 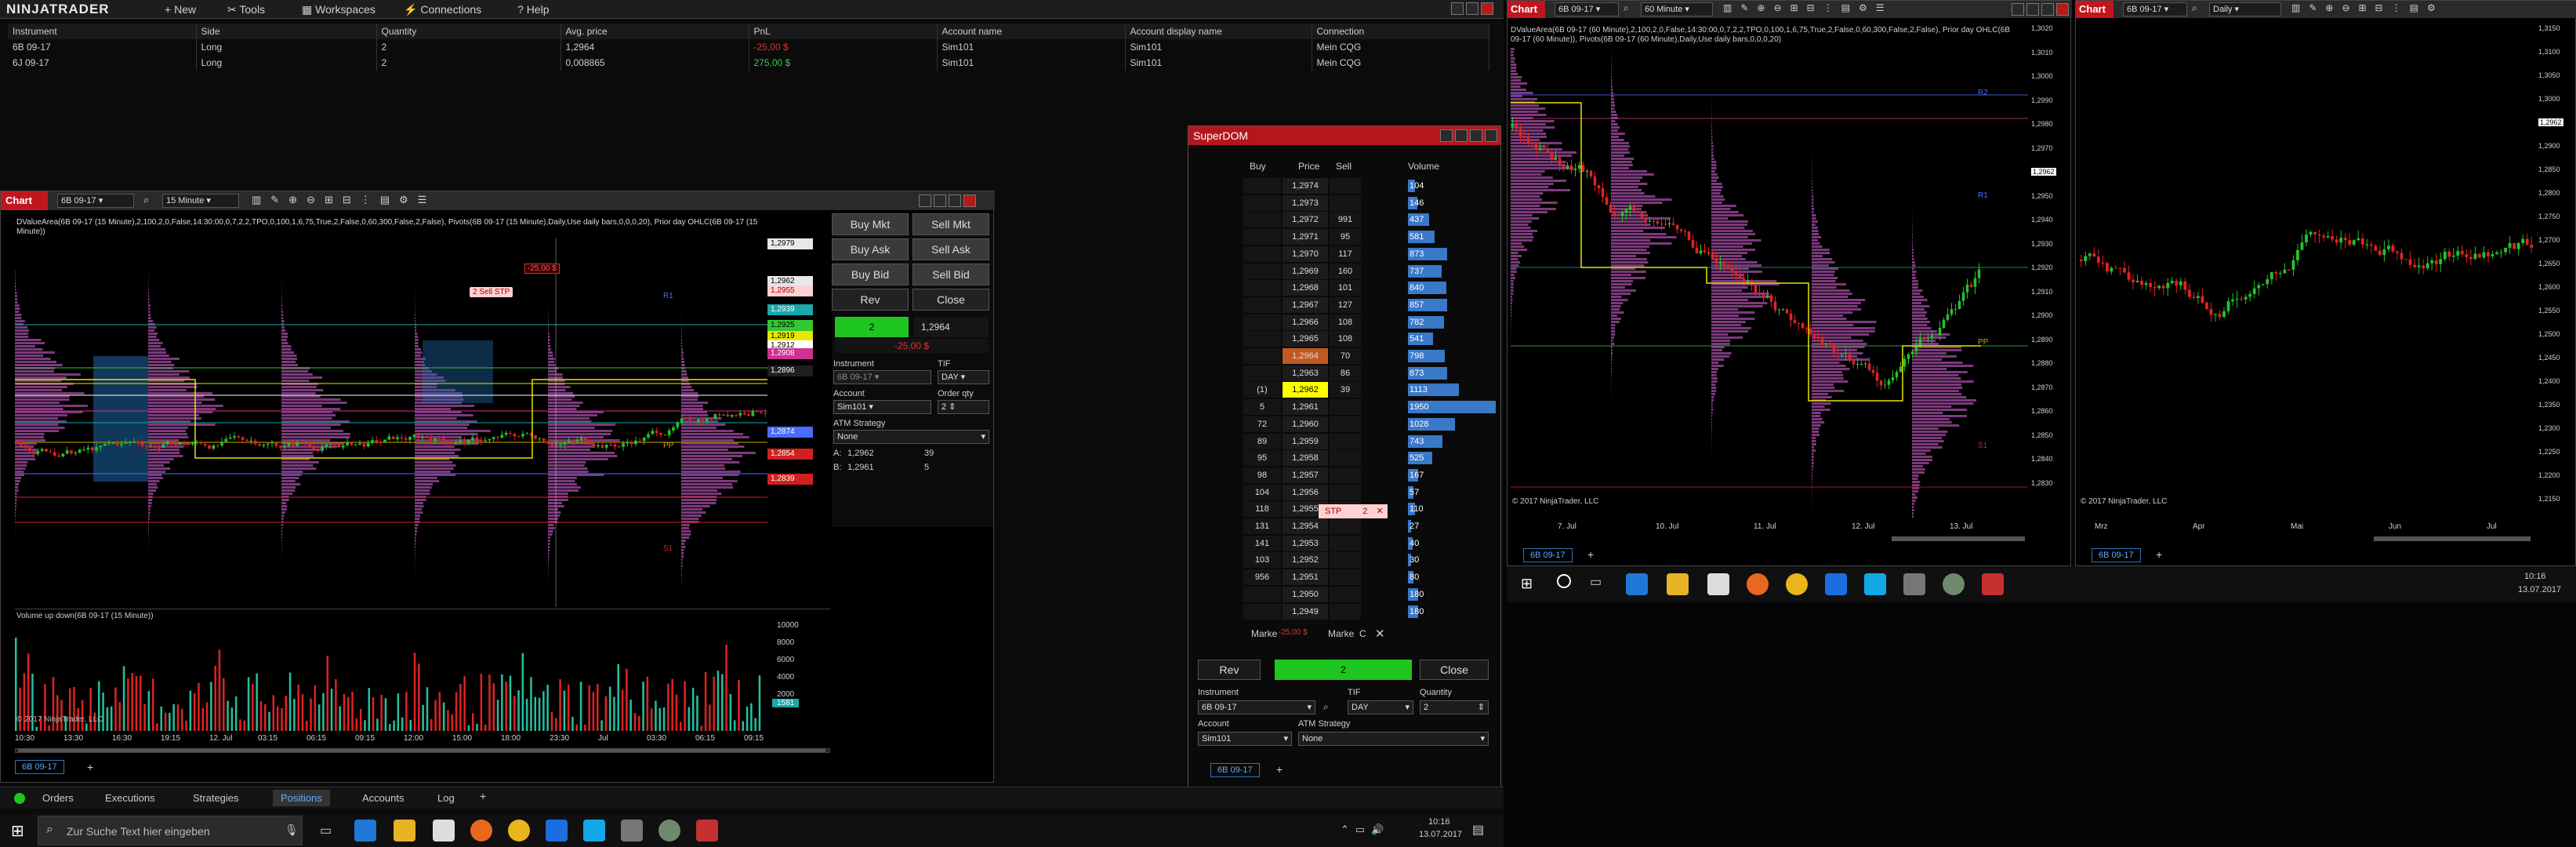 What do you see at coordinates (882, 407) in the screenshot?
I see `ct-account-select: Sim101 ▾` at bounding box center [882, 407].